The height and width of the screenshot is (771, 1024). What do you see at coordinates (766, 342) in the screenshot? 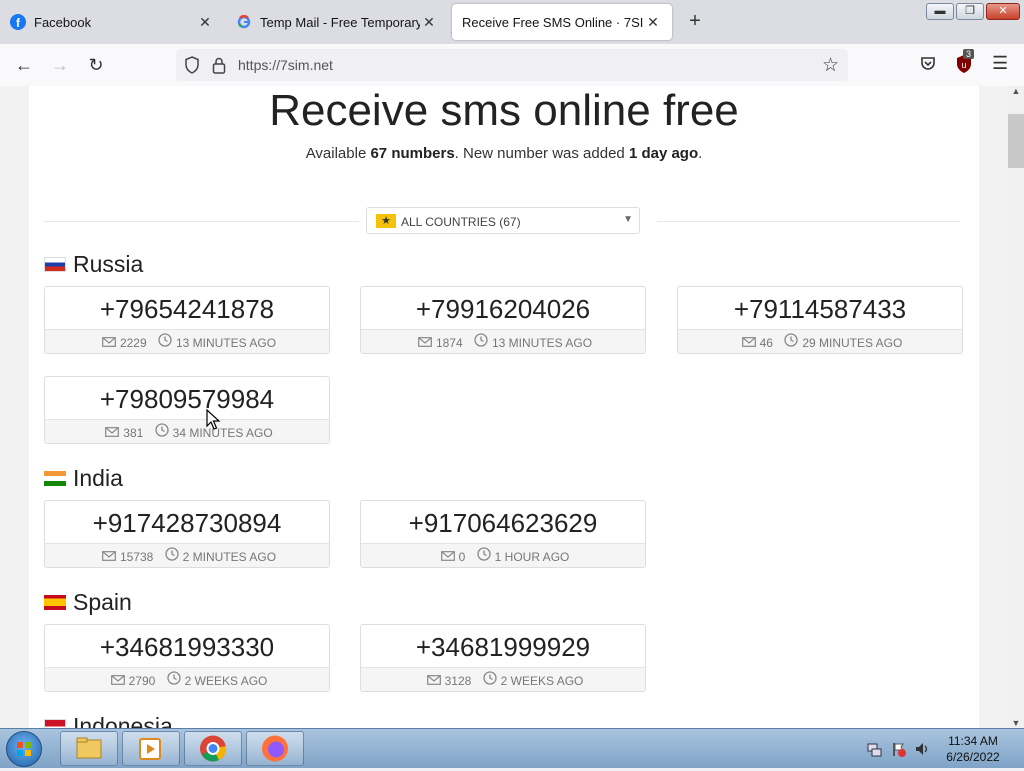
I see `message-count: 46` at bounding box center [766, 342].